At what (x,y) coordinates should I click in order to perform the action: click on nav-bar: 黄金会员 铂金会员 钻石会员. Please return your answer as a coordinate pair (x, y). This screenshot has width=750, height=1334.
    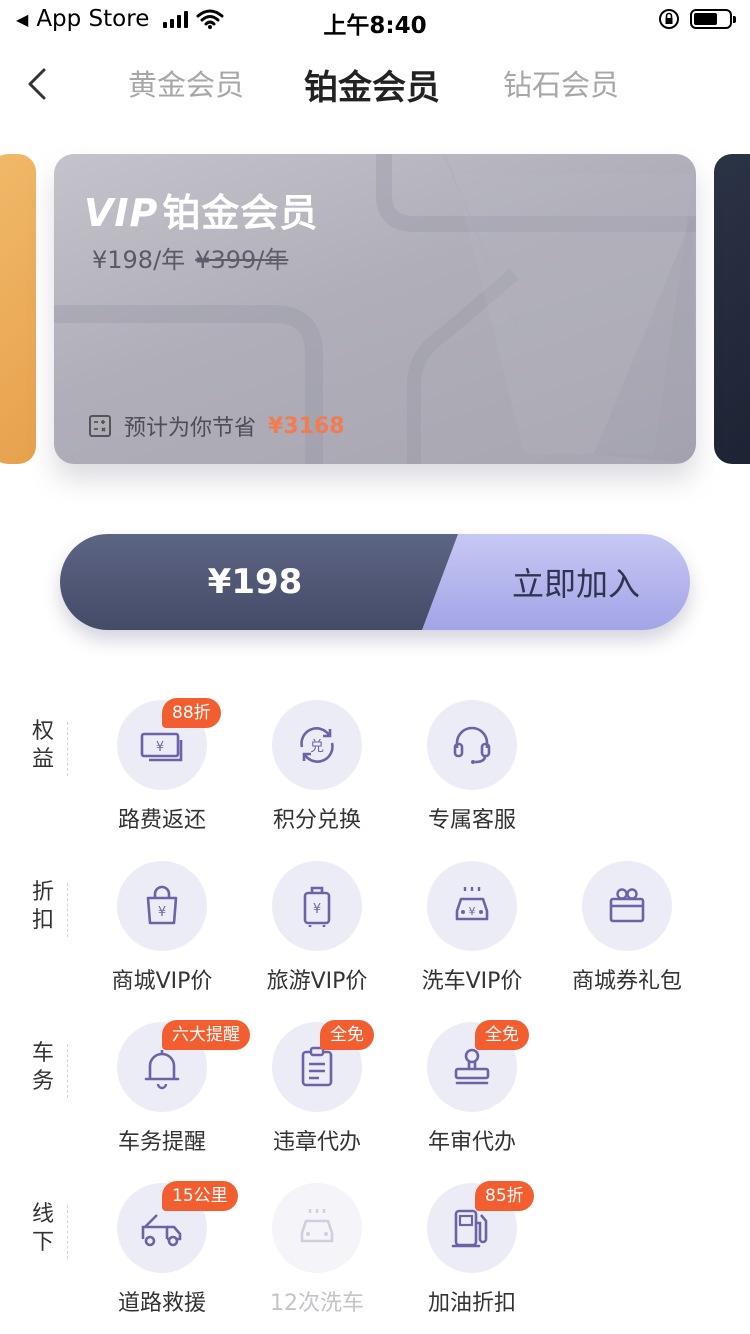
    Looking at the image, I should click on (375, 87).